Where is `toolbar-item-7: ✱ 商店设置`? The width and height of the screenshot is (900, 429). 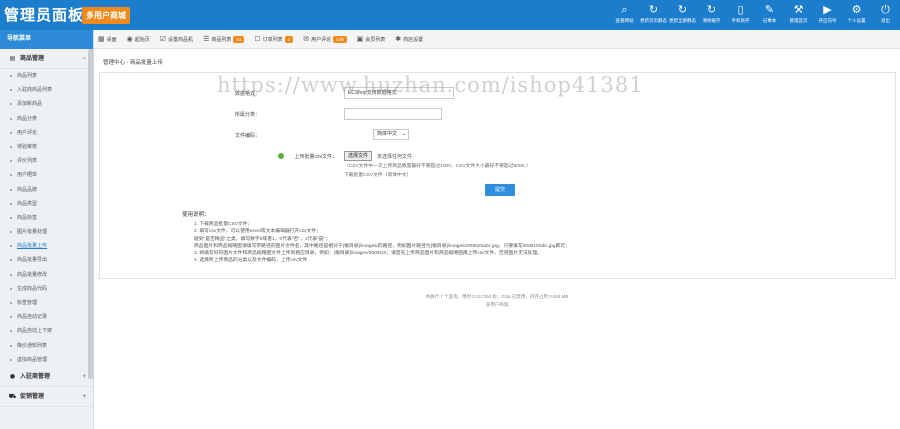 toolbar-item-7: ✱ 商店设置 is located at coordinates (409, 39).